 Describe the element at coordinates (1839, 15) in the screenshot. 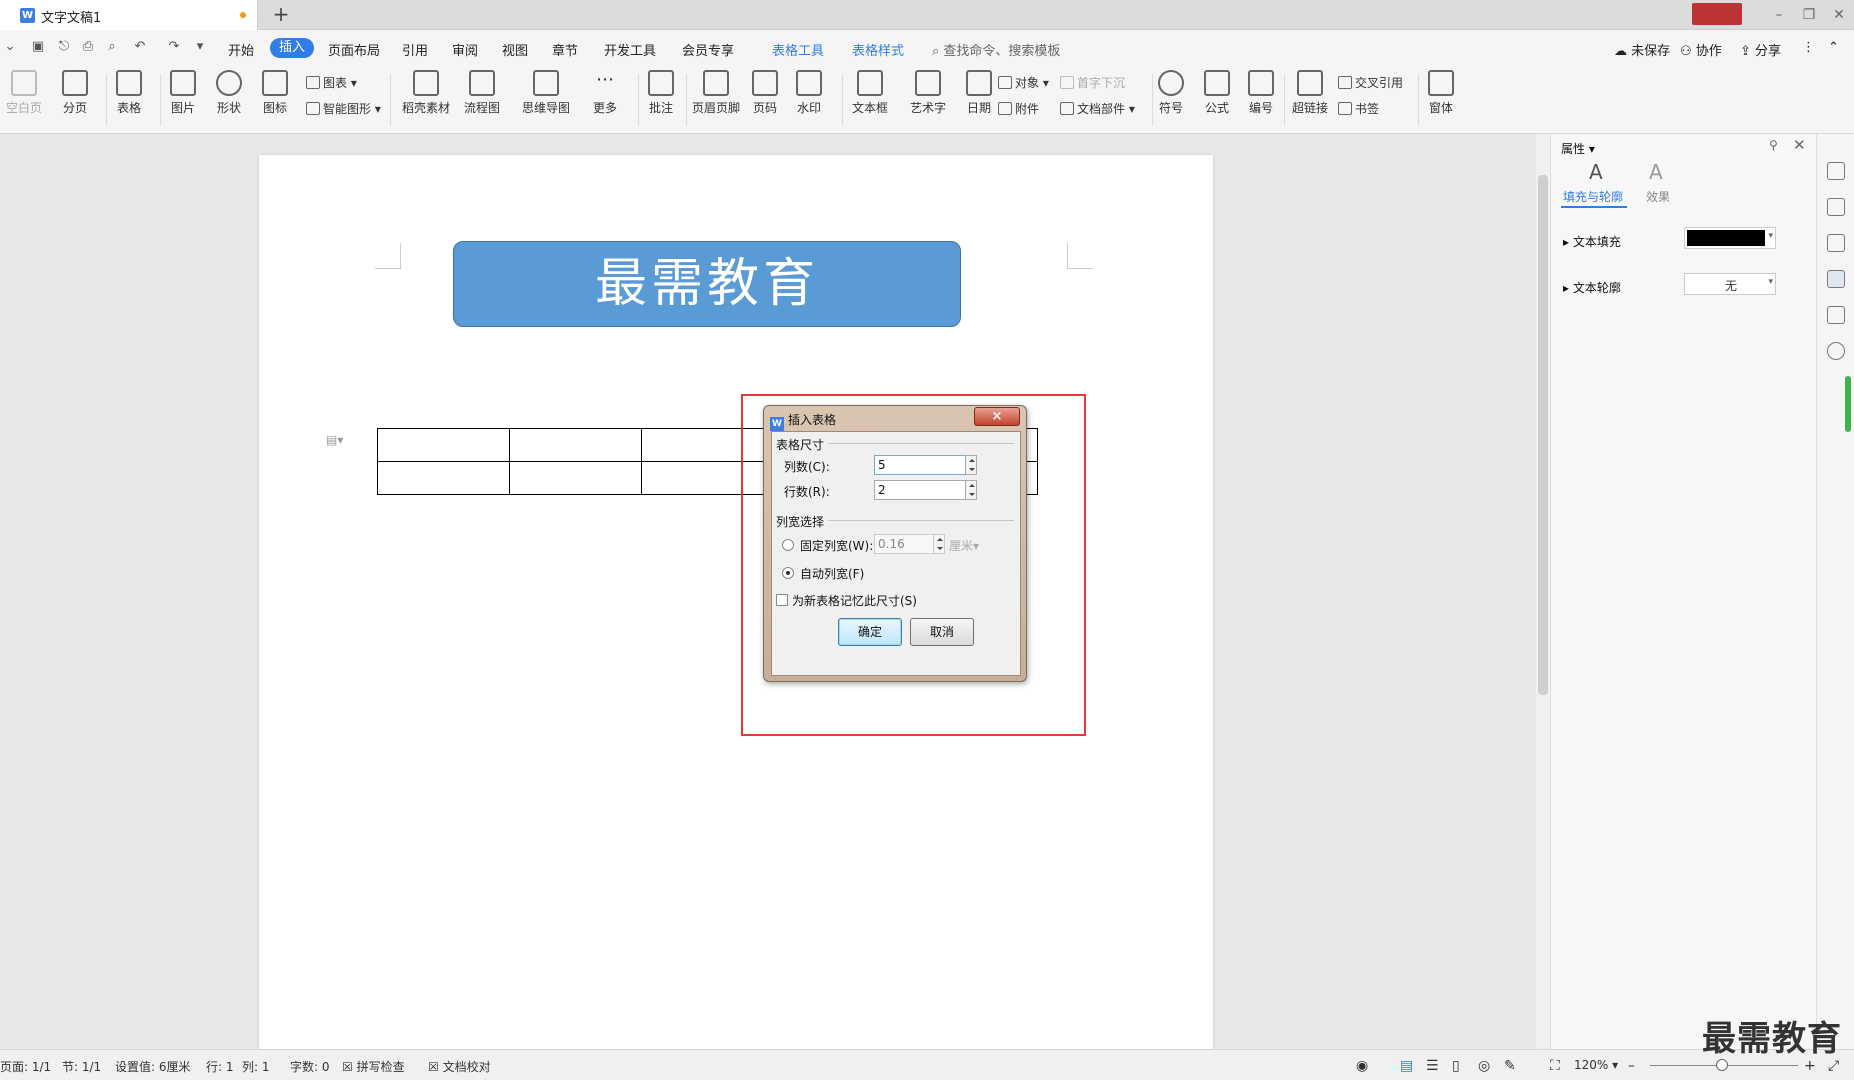

I see `close-window-icon: ✕` at that location.